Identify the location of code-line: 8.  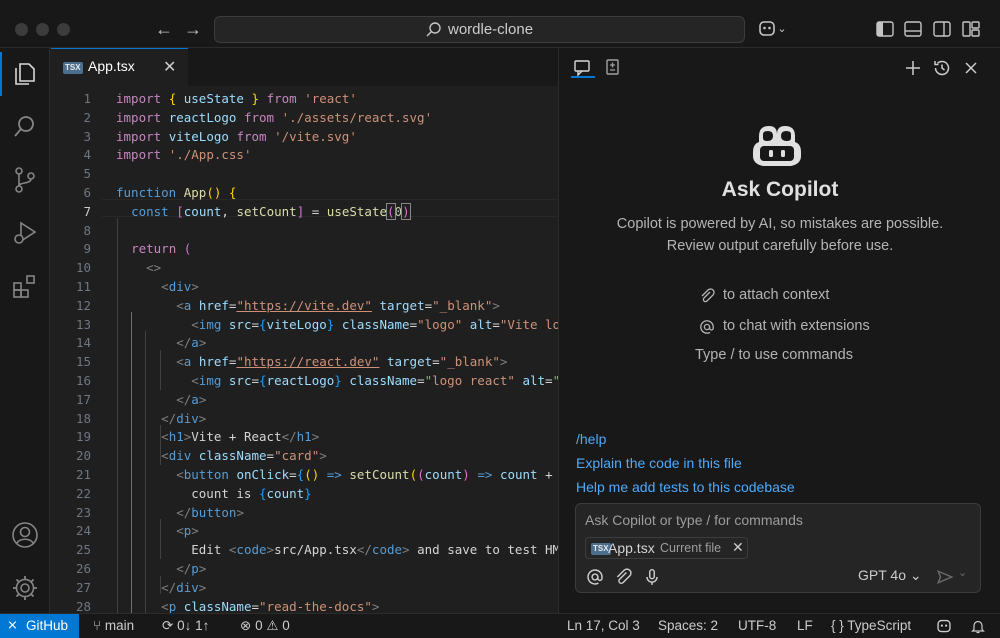
(87, 230).